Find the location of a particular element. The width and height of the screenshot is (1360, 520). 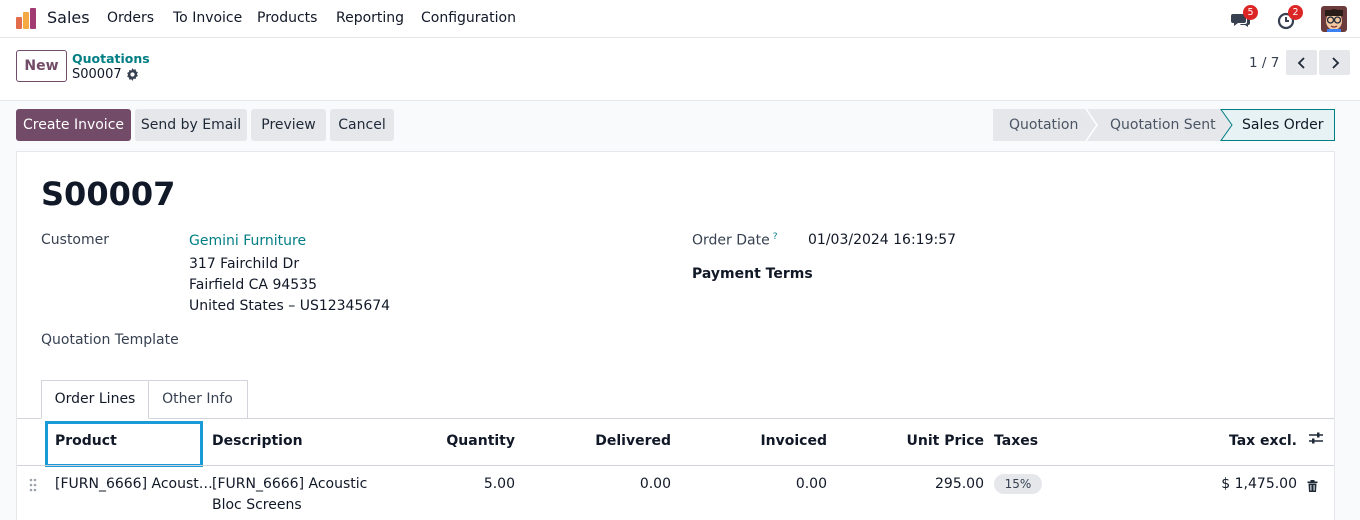

chevron-right-icon is located at coordinates (1335, 62).